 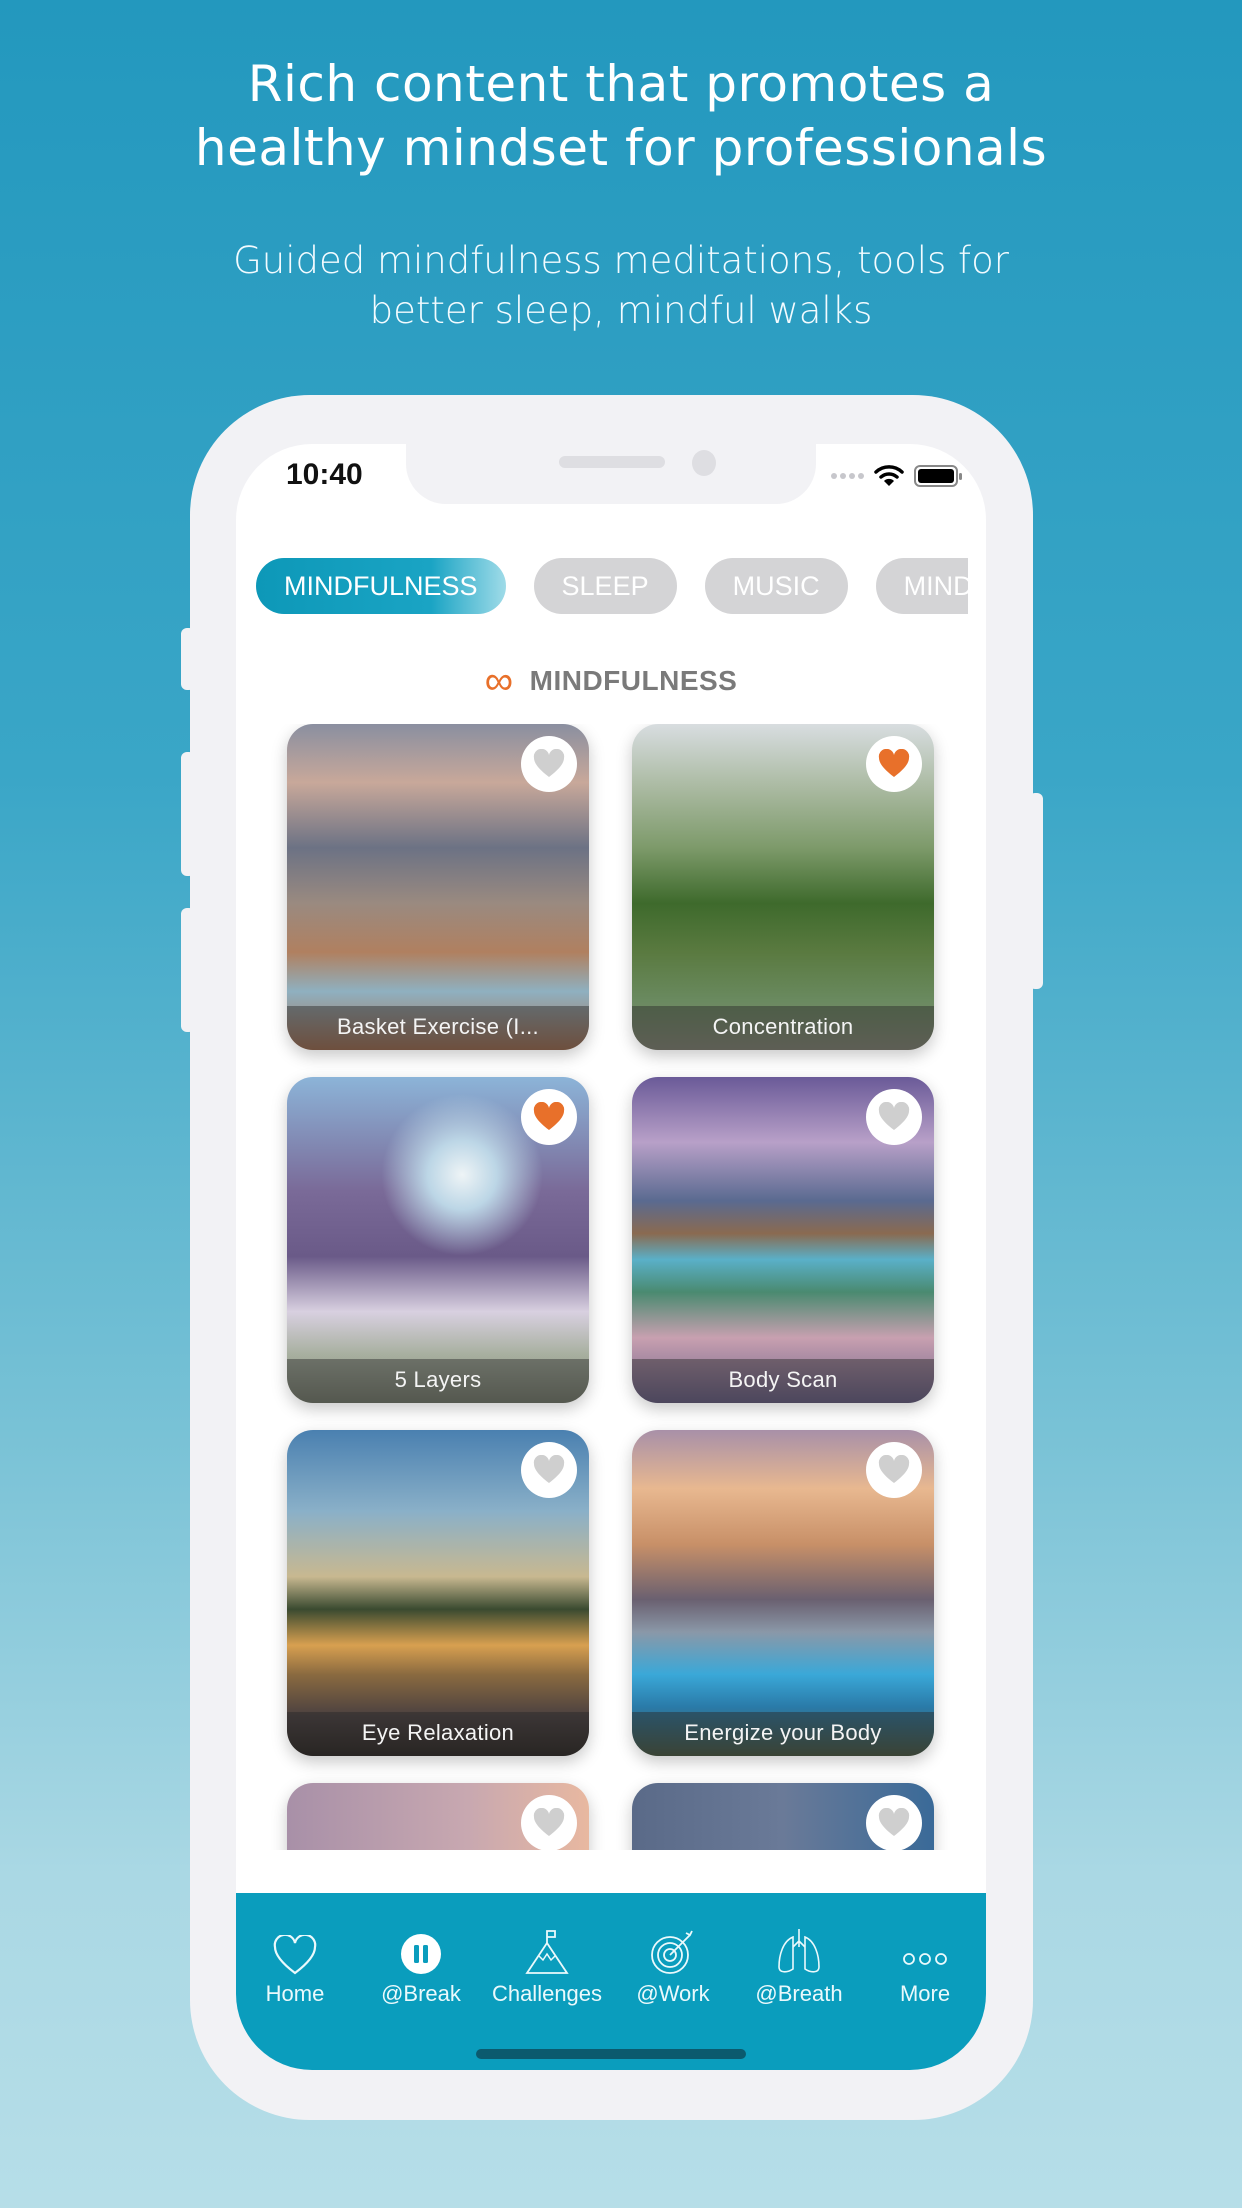 What do you see at coordinates (783, 1240) in the screenshot?
I see `session-card: Body Scan` at bounding box center [783, 1240].